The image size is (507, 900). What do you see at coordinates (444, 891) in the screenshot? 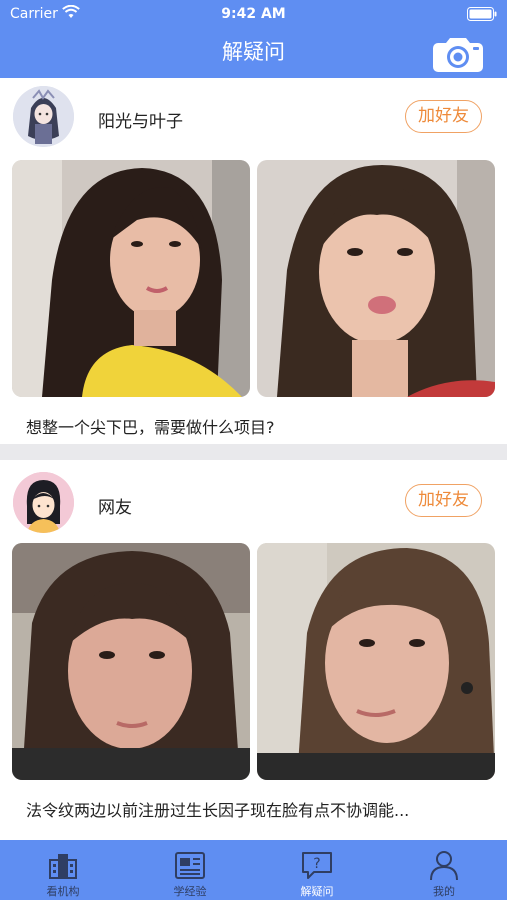
I see `tab-label: 我的` at bounding box center [444, 891].